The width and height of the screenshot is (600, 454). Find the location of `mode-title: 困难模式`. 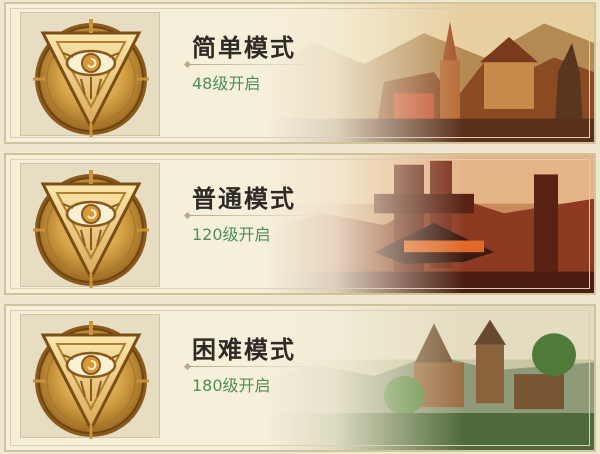

mode-title: 困难模式 is located at coordinates (244, 350).